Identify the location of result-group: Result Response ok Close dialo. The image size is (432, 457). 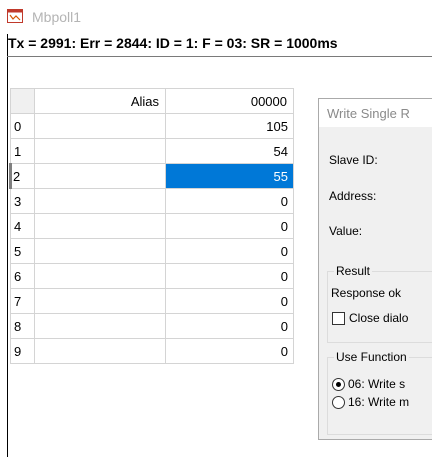
(379, 303).